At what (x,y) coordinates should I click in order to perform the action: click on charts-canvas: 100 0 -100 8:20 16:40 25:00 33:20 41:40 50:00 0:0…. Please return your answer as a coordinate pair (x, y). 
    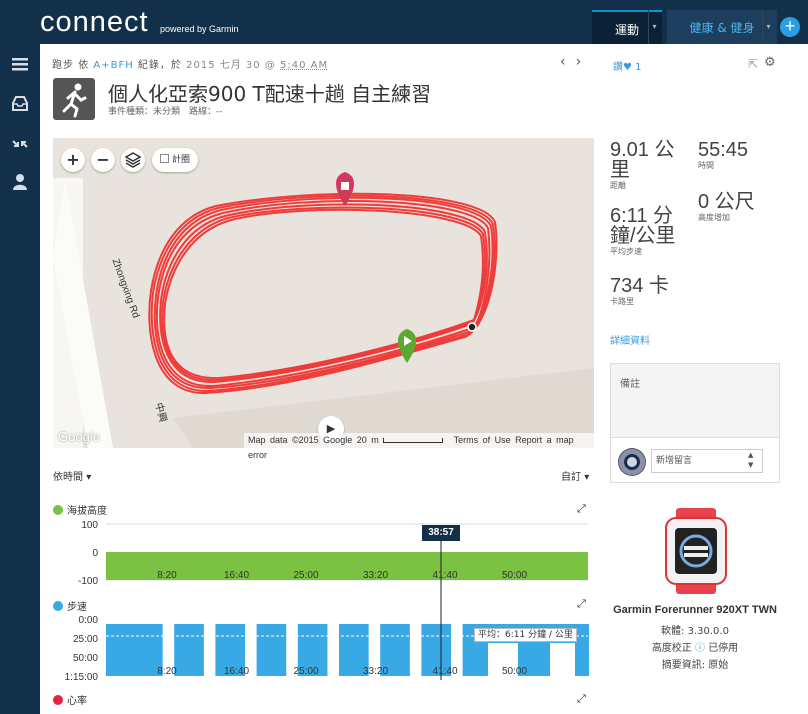
    Looking at the image, I should click on (327, 601).